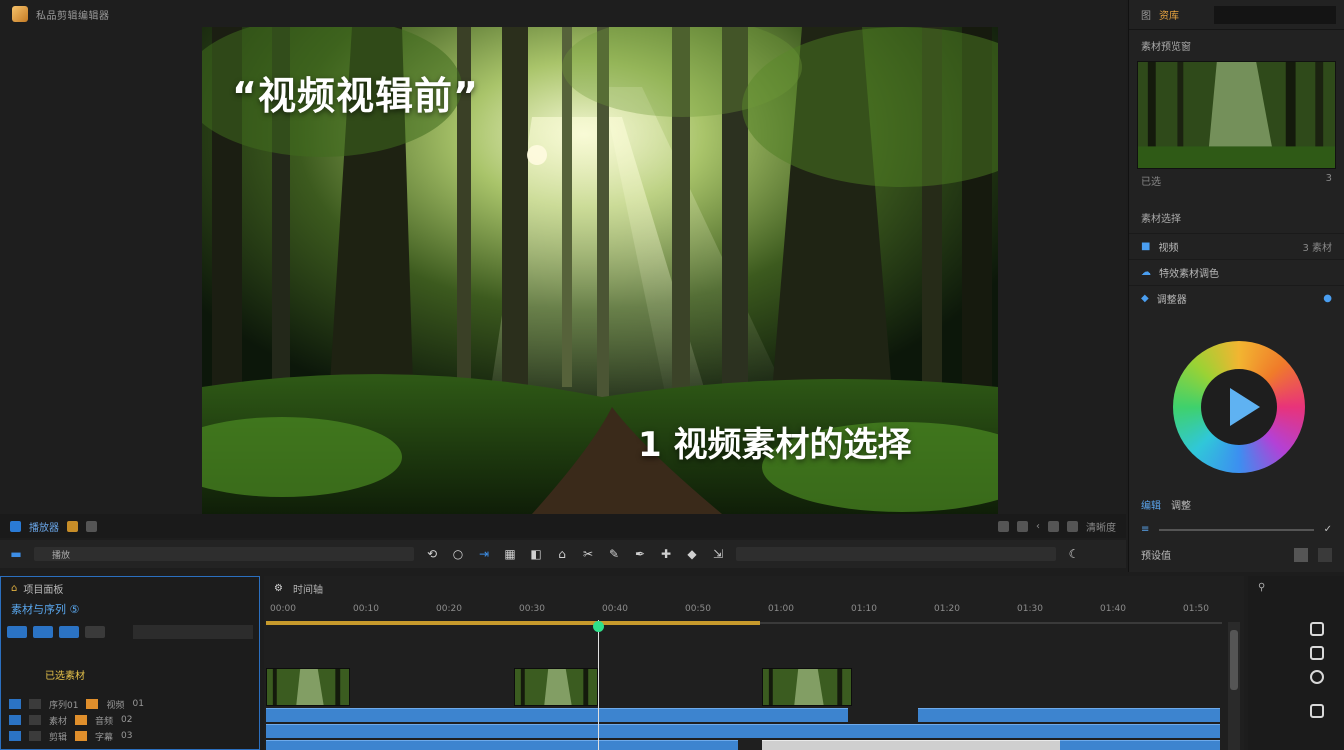  Describe the element at coordinates (1074, 554) in the screenshot. I see `moon-icon: ☾` at that location.